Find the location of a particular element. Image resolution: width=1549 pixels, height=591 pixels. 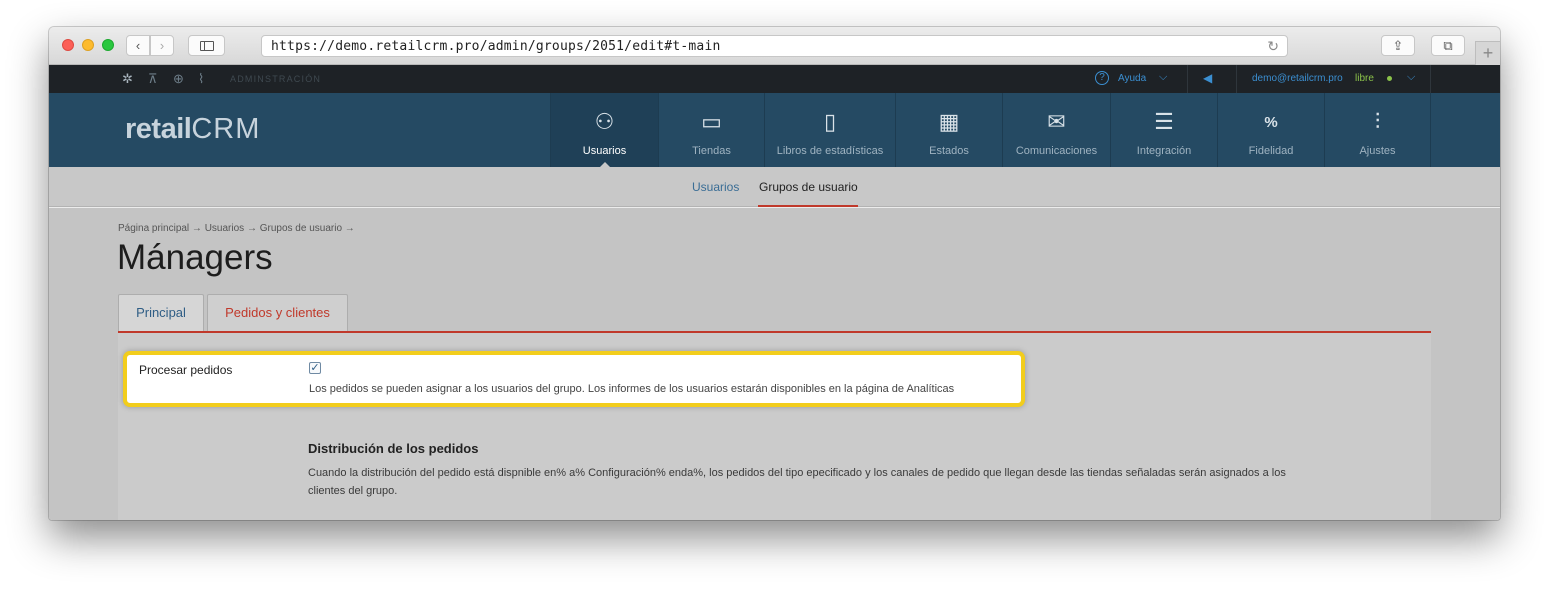

show-tabs-button: ⧉ is located at coordinates (1448, 45).